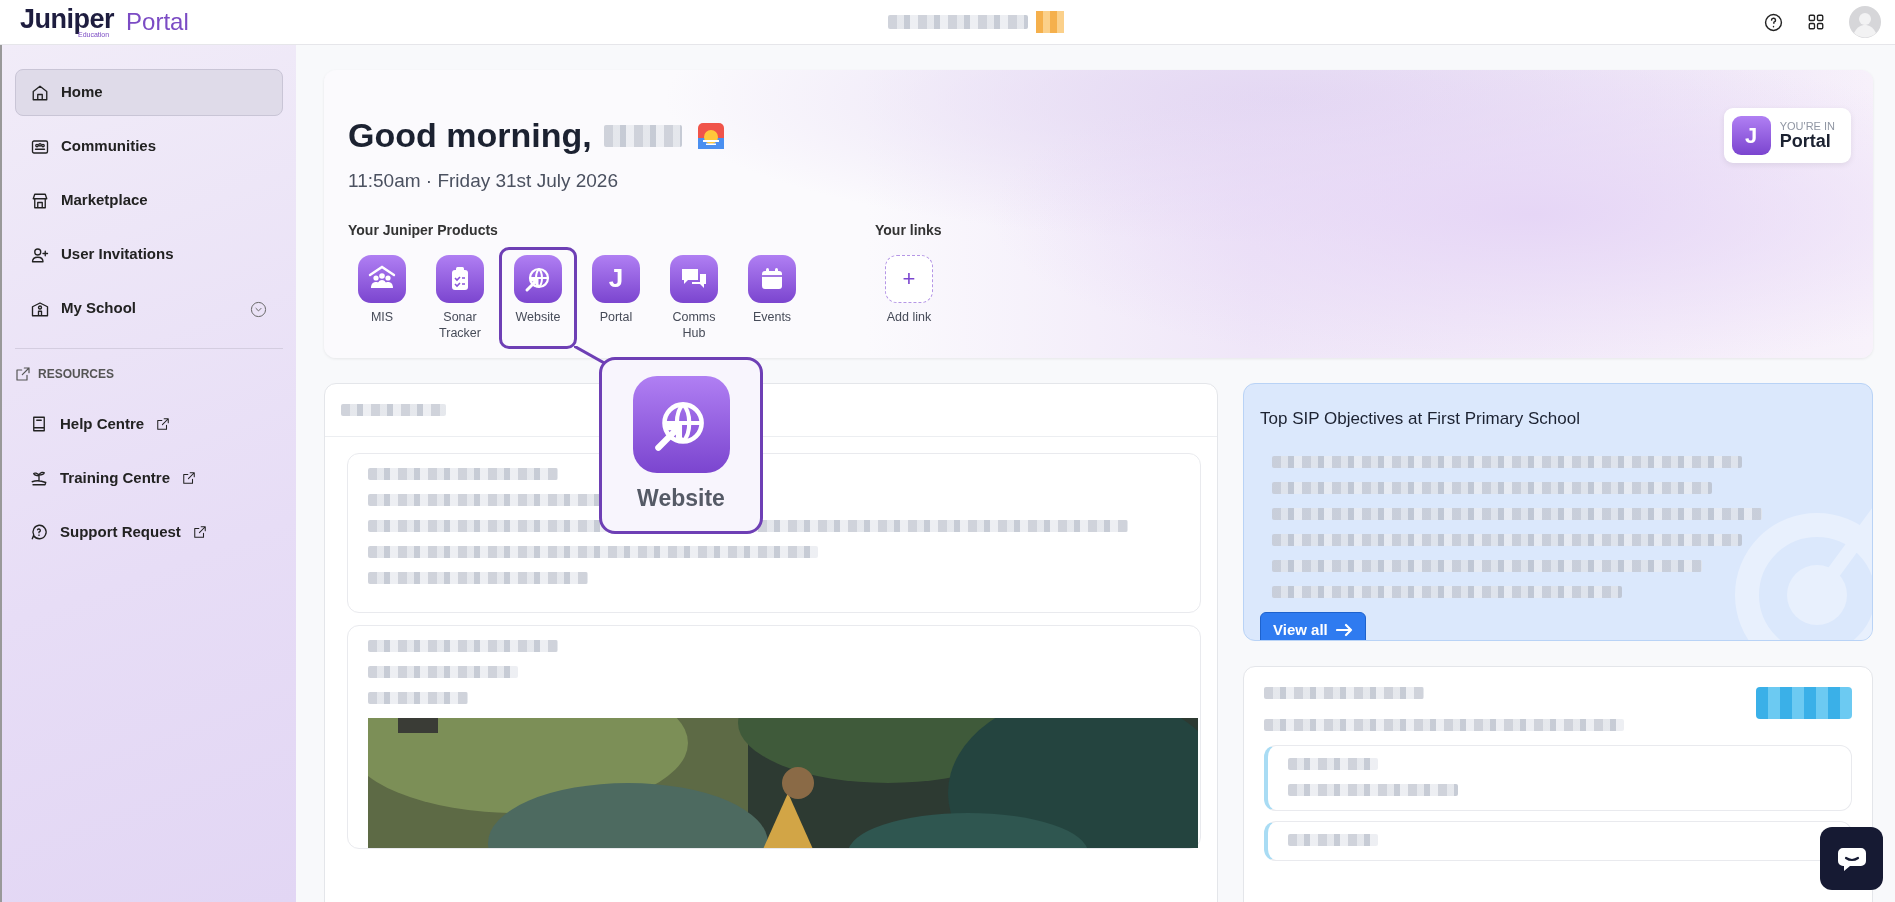 This screenshot has height=902, width=1895. I want to click on leader-line, so click(590, 355).